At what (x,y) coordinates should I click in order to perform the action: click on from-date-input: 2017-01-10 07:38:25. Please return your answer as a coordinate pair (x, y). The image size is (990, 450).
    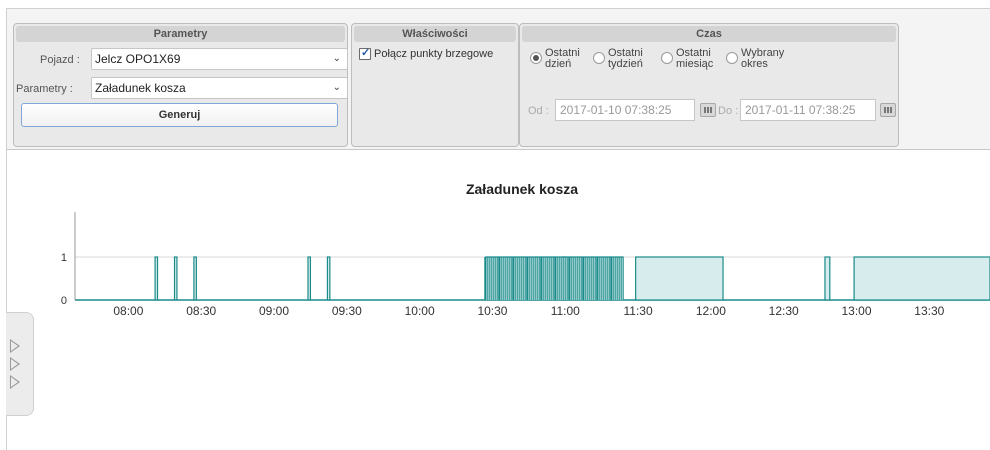
    Looking at the image, I should click on (625, 110).